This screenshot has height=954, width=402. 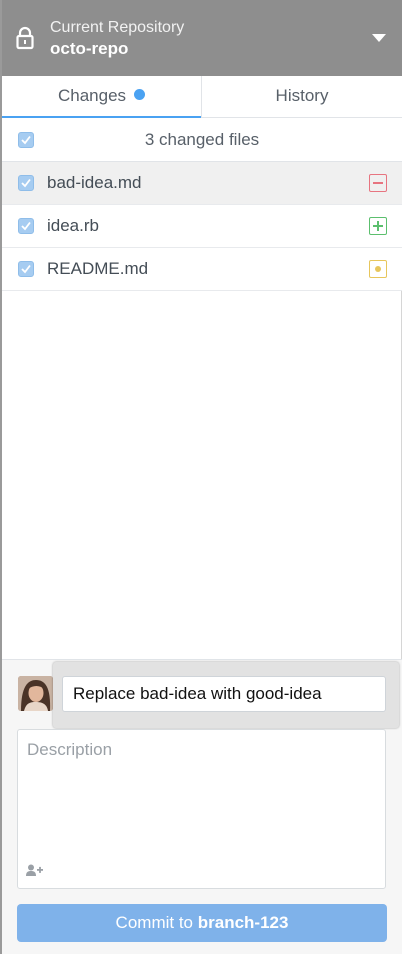 What do you see at coordinates (92, 95) in the screenshot?
I see `tab-changes-label: Changes` at bounding box center [92, 95].